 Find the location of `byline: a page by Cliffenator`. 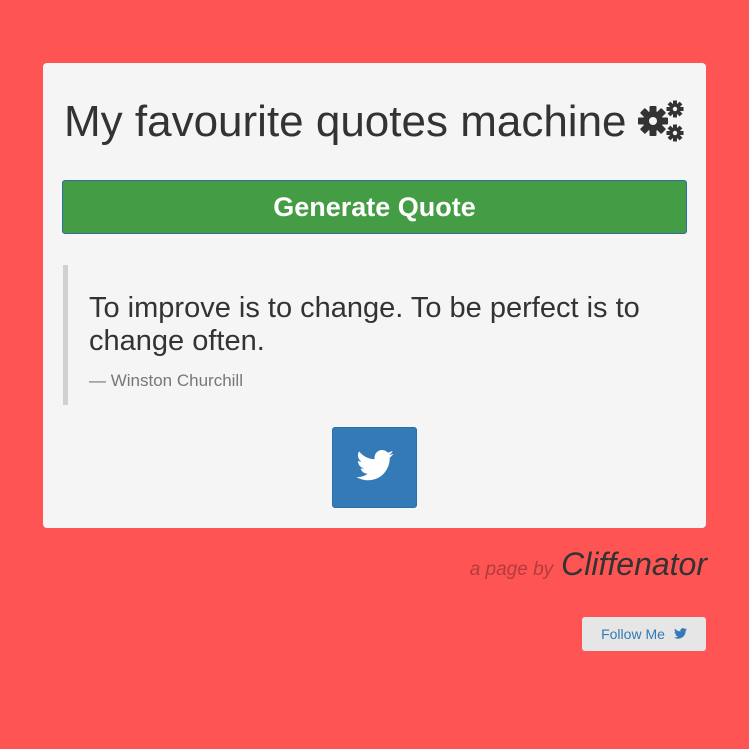

byline: a page by Cliffenator is located at coordinates (588, 564).